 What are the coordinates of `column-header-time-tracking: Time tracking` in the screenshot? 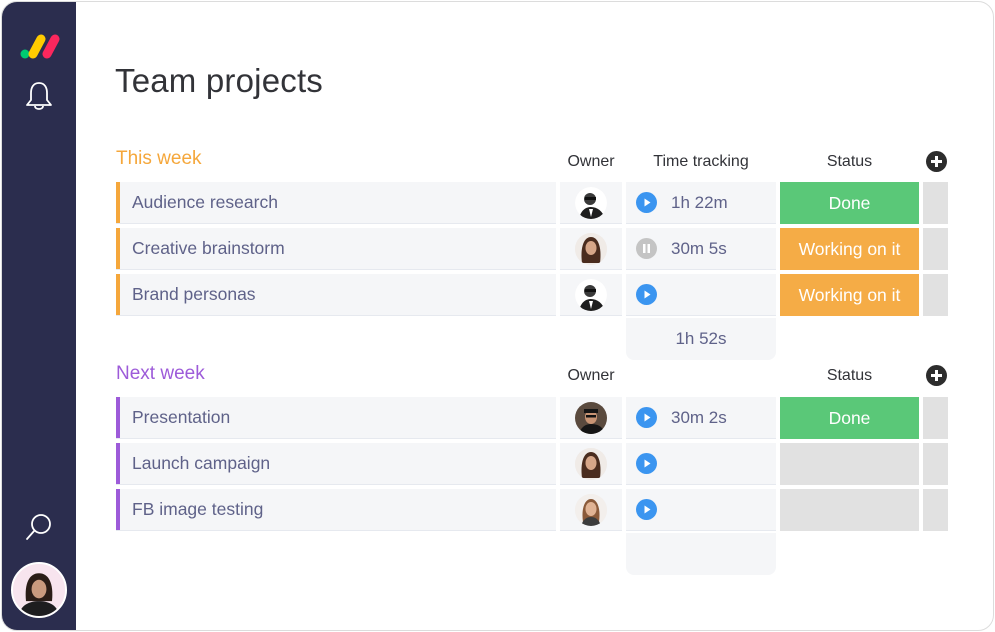 It's located at (701, 162).